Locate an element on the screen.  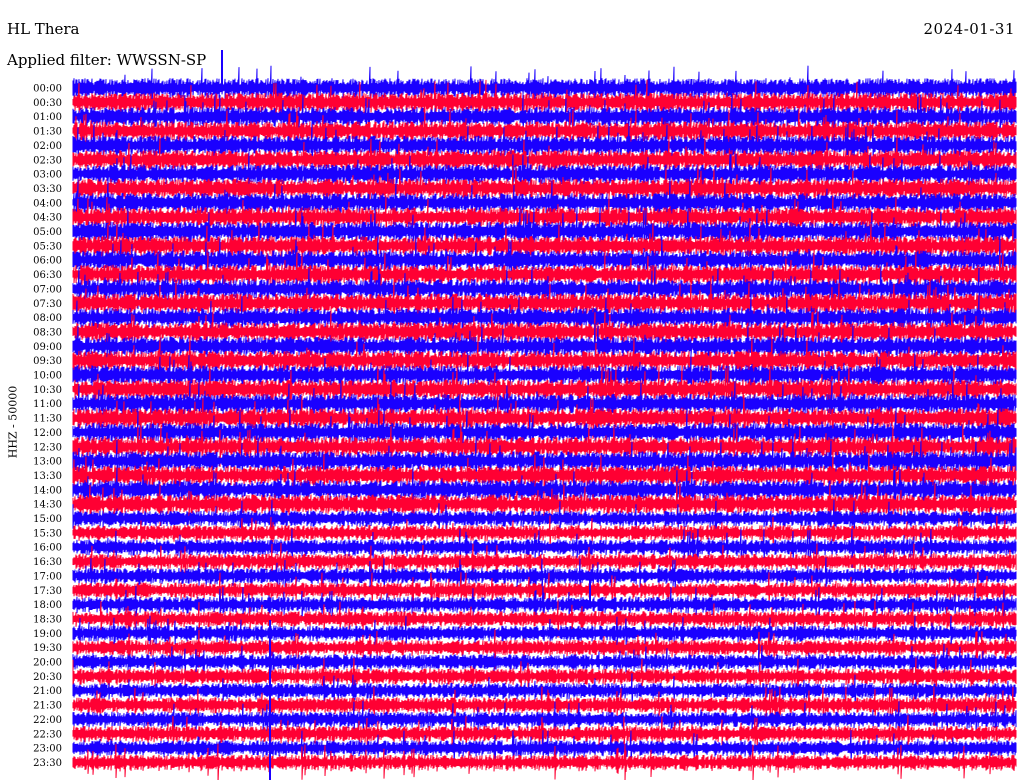
row-time-label: 05:30 is located at coordinates (47, 246).